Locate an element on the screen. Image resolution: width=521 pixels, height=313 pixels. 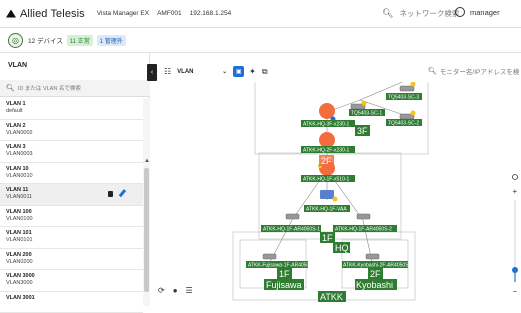
zoom-in-icon: + is located at coordinates (515, 191).